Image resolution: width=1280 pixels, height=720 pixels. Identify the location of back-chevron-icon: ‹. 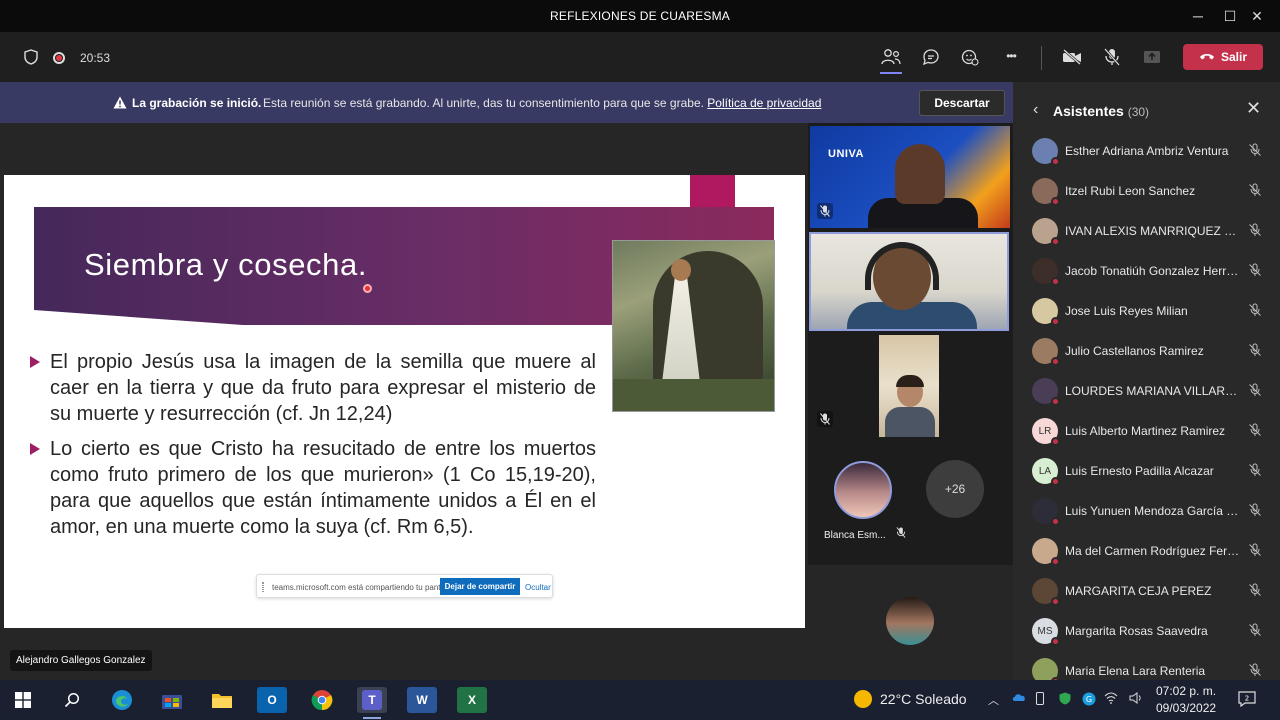
(1035, 110).